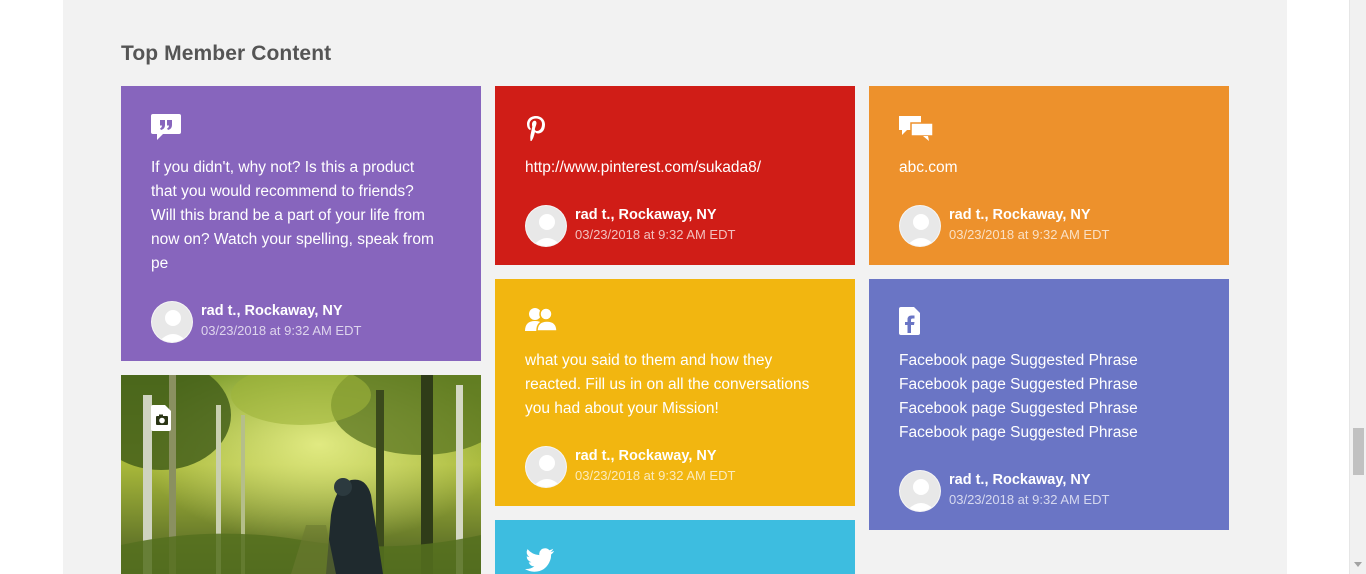  I want to click on text-line: you had about your Mission!, so click(622, 408).